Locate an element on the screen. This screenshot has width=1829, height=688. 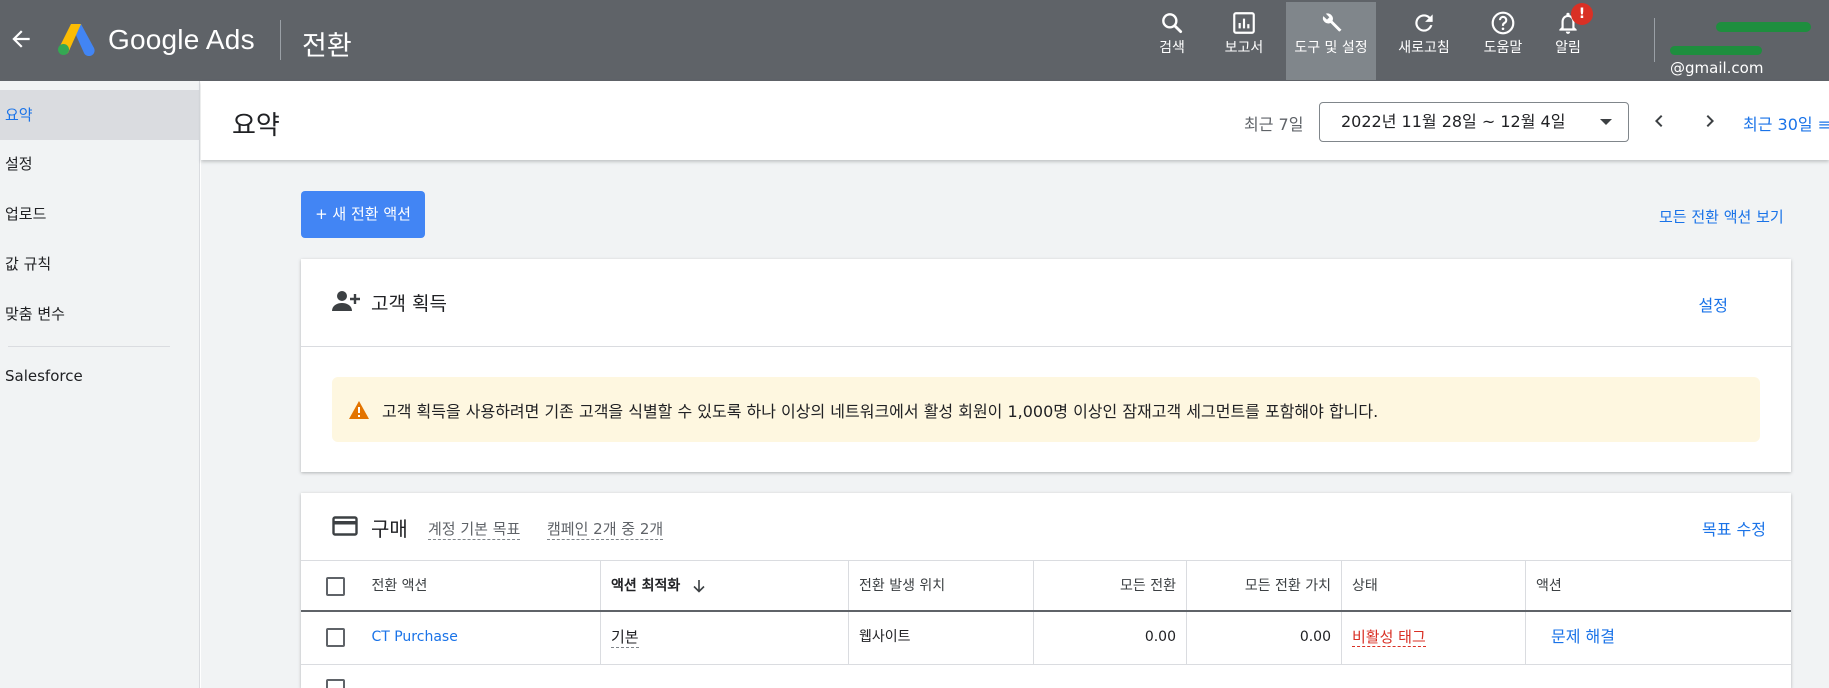
sidebar-item-value-rules: 값 규칙 is located at coordinates (100, 264).